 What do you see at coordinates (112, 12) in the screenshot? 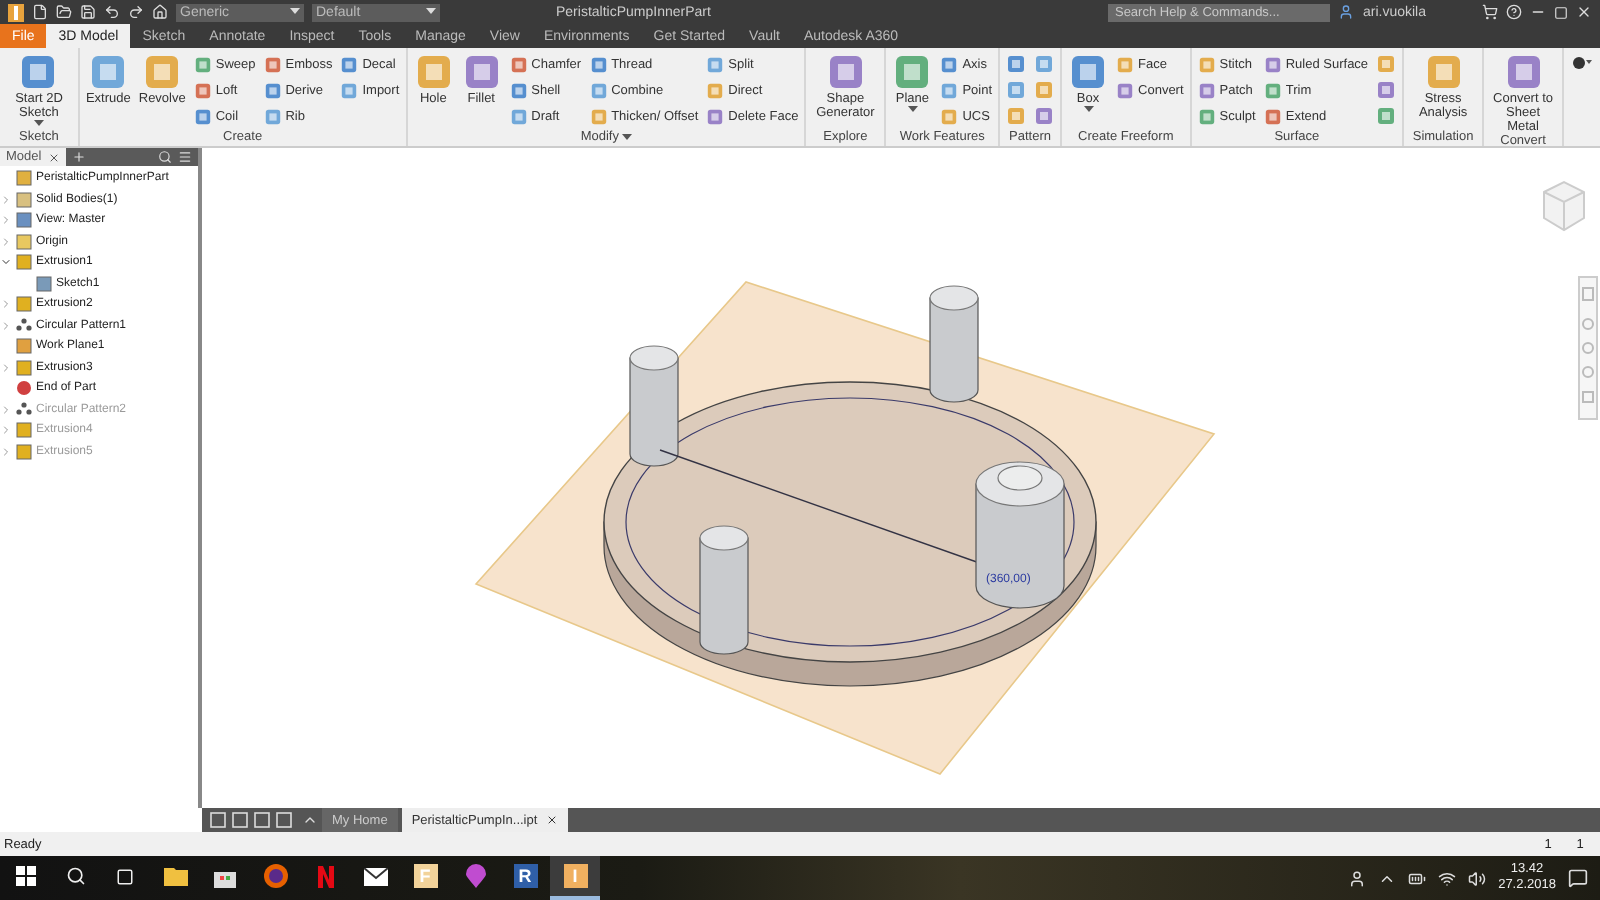
I see `undo-icon` at bounding box center [112, 12].